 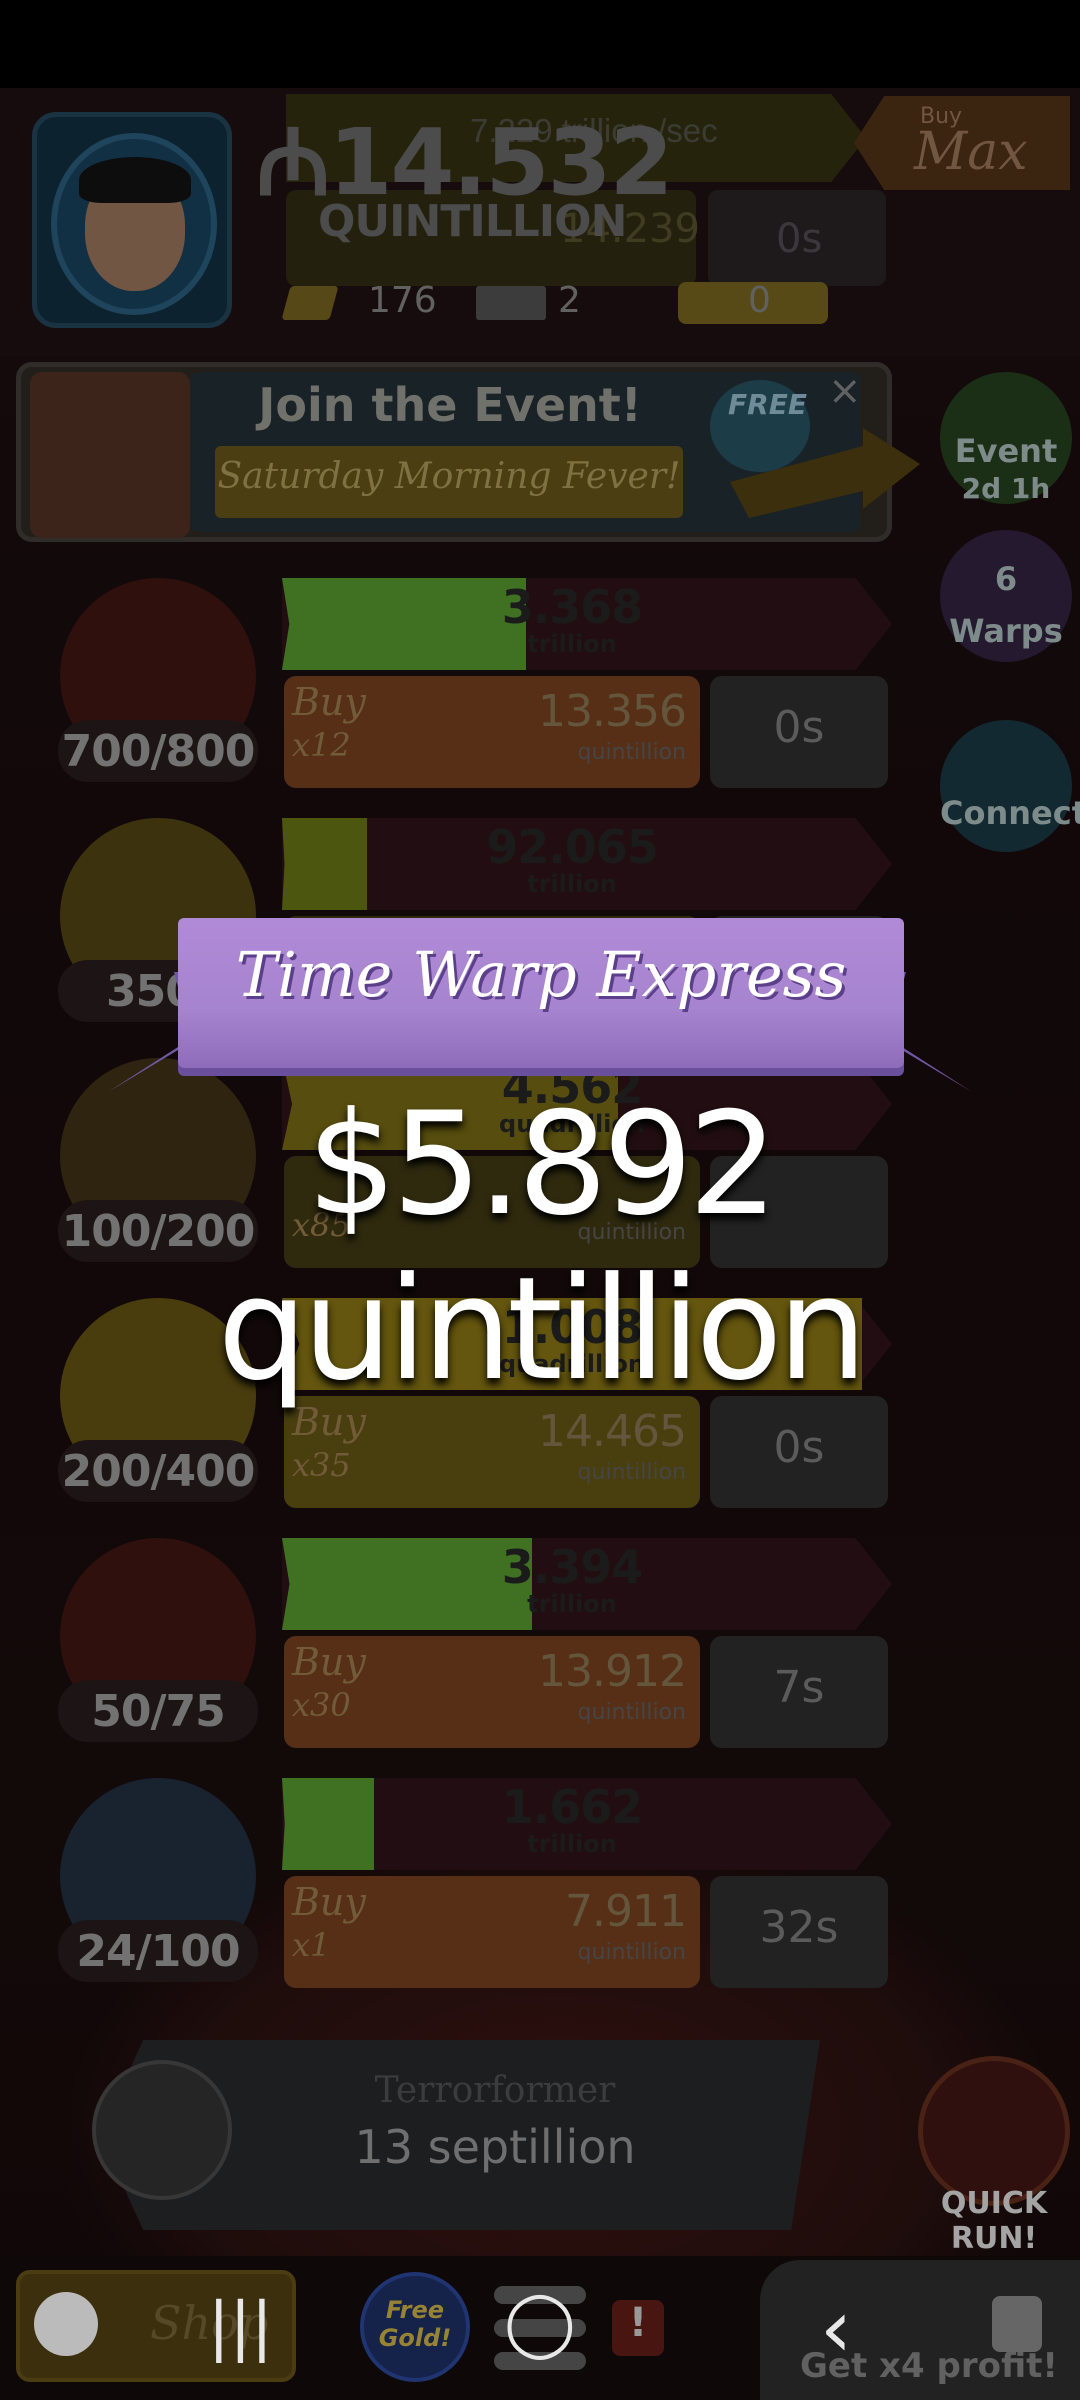 What do you see at coordinates (240, 2327) in the screenshot?
I see `recent-apps-button: |||` at bounding box center [240, 2327].